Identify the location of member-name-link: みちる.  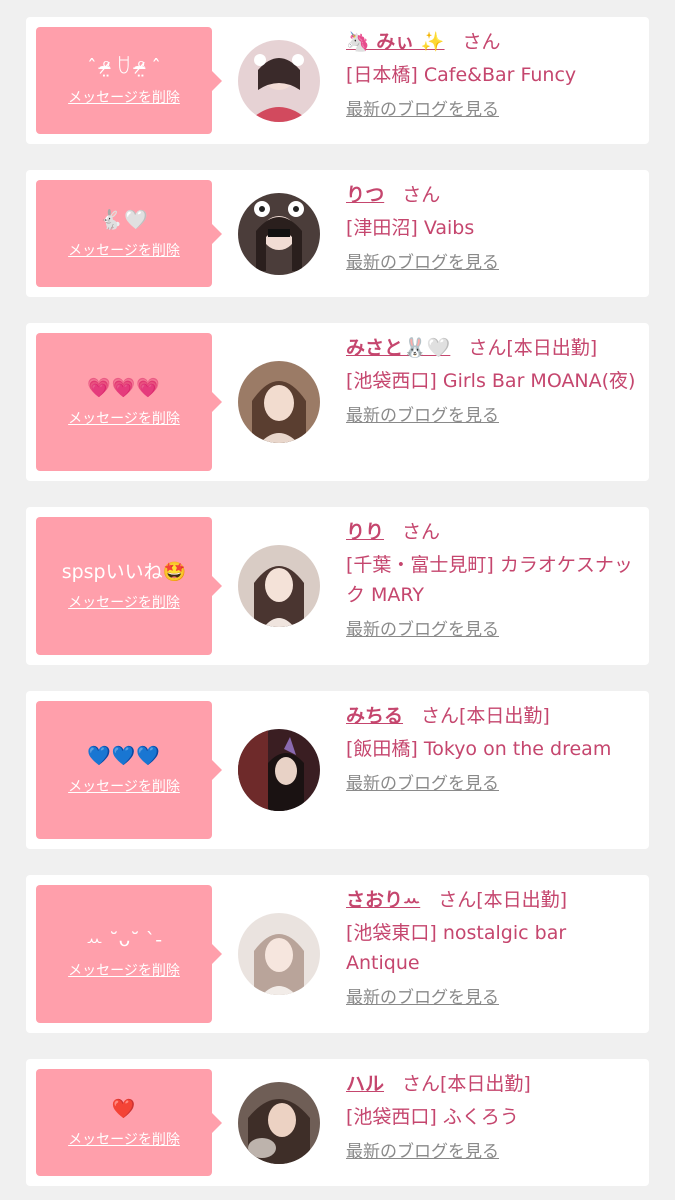
(374, 716).